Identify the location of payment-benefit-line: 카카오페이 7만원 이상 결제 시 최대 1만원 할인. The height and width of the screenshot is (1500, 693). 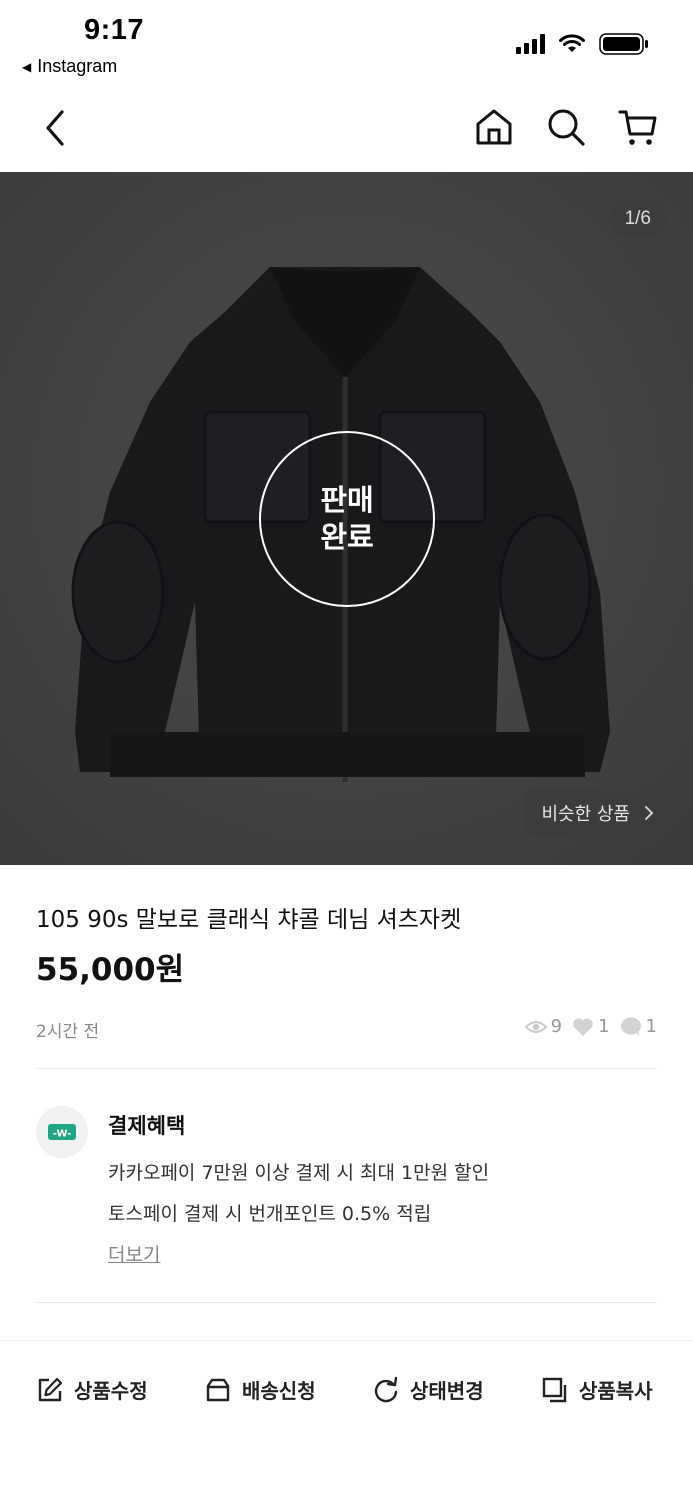
(299, 1173).